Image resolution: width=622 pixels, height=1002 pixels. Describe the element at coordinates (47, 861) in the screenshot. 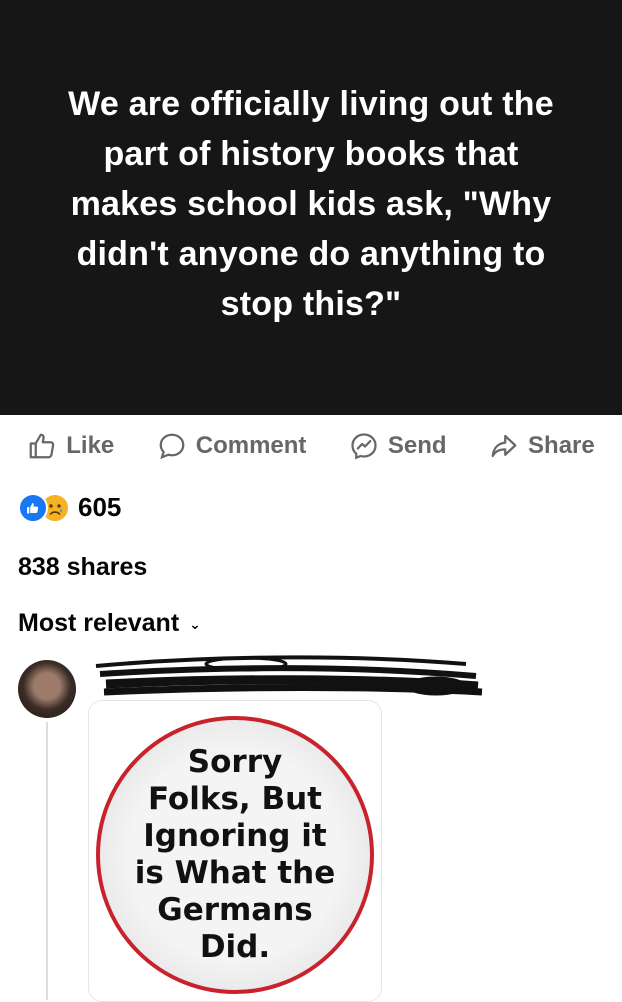

I see `comment-thread-line` at that location.